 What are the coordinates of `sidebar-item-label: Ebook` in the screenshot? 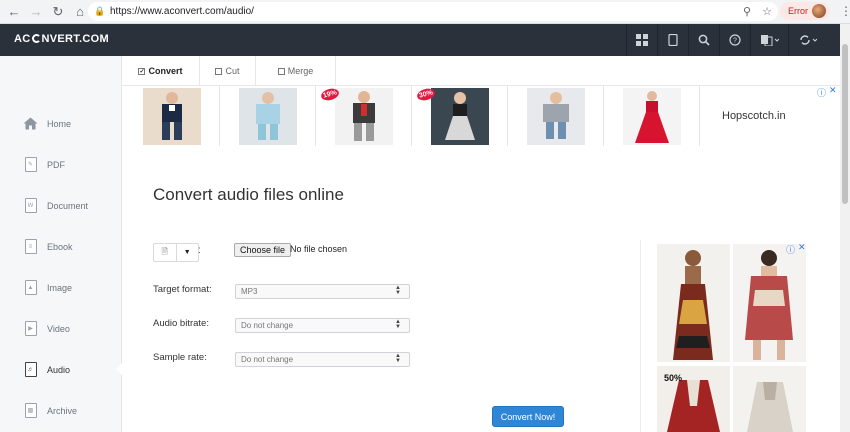 It's located at (60, 246).